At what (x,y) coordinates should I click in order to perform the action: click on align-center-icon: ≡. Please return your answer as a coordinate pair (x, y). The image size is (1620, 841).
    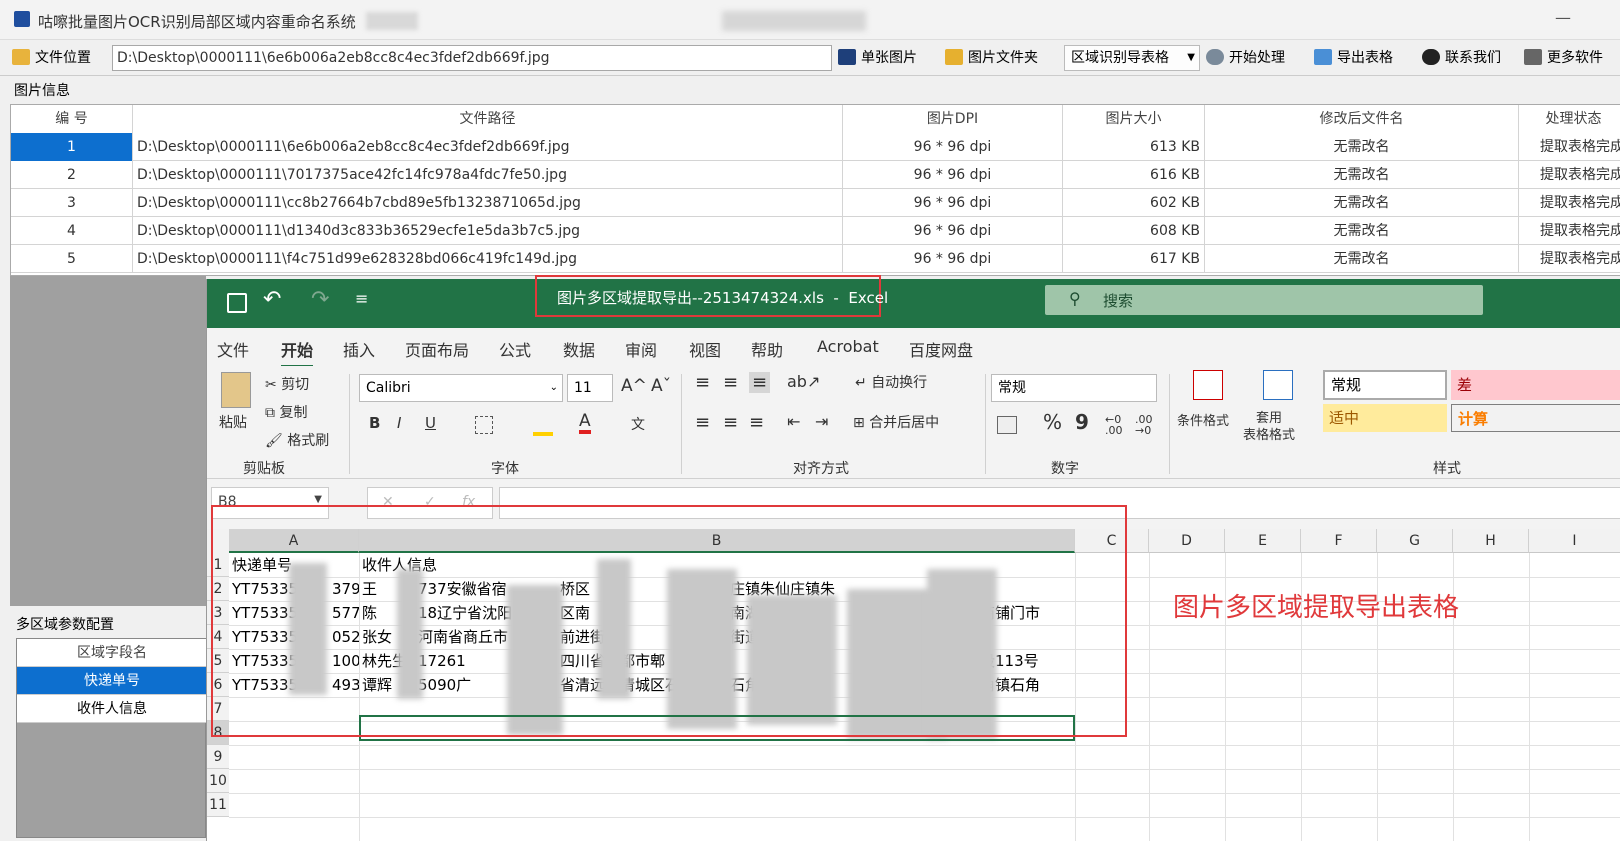
    Looking at the image, I should click on (730, 422).